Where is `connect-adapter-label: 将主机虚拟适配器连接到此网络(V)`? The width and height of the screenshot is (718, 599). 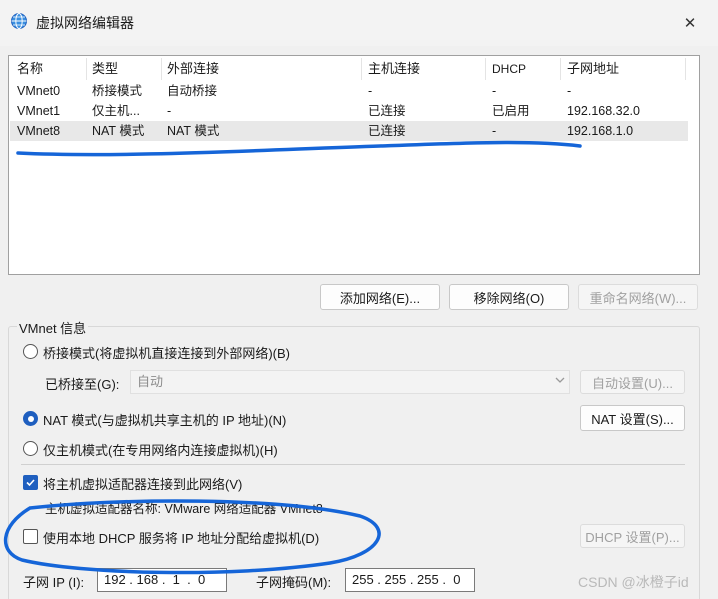 connect-adapter-label: 将主机虚拟适配器连接到此网络(V) is located at coordinates (142, 483).